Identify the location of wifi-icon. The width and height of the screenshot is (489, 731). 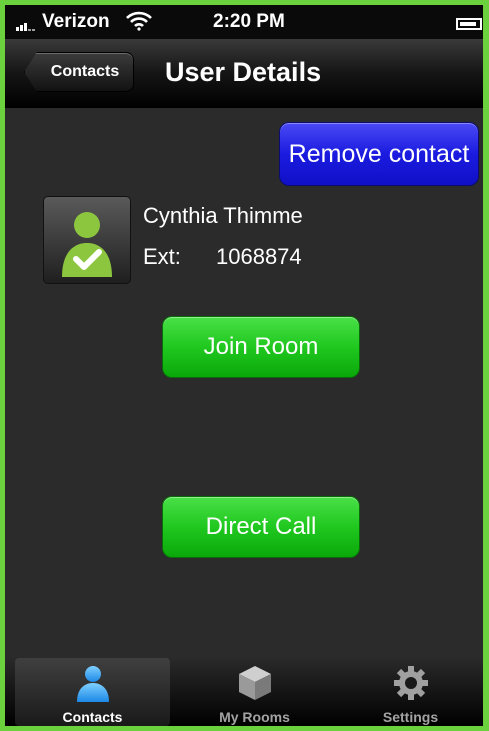
(139, 21).